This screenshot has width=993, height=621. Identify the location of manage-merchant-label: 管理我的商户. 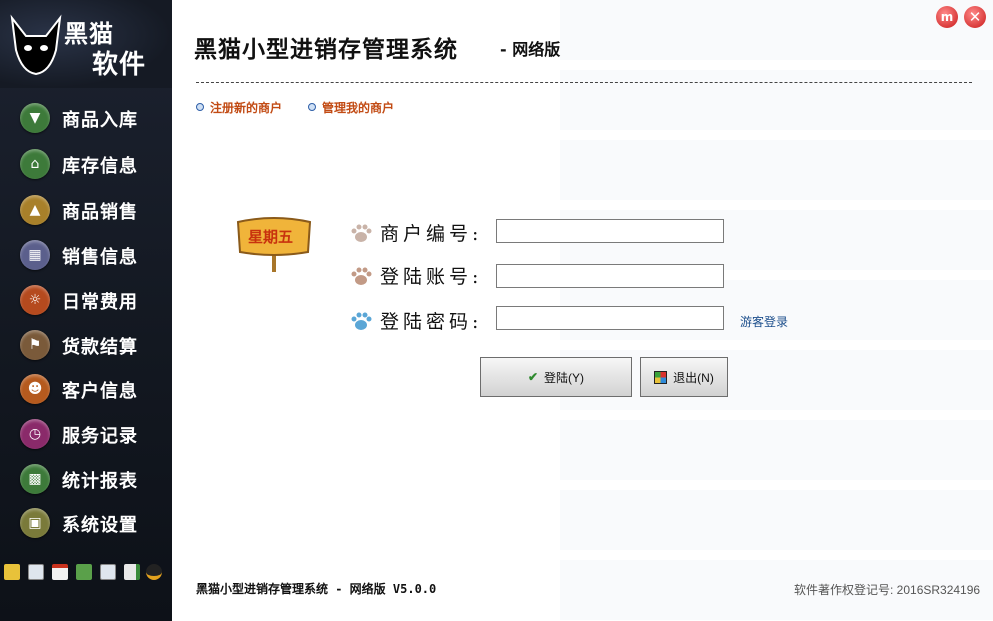
(358, 108).